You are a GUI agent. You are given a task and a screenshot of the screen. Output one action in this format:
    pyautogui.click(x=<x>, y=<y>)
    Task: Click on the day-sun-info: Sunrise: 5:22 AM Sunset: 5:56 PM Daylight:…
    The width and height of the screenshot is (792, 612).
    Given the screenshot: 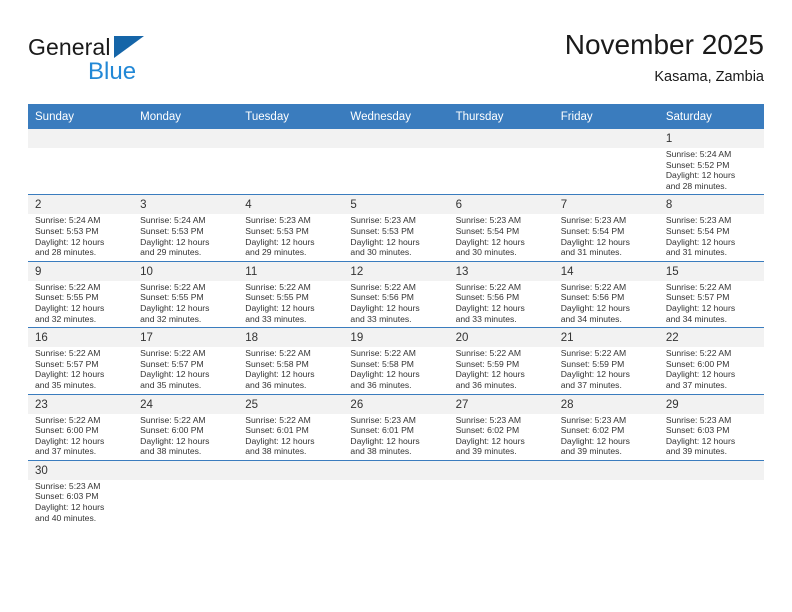 What is the action you would take?
    pyautogui.click(x=501, y=304)
    